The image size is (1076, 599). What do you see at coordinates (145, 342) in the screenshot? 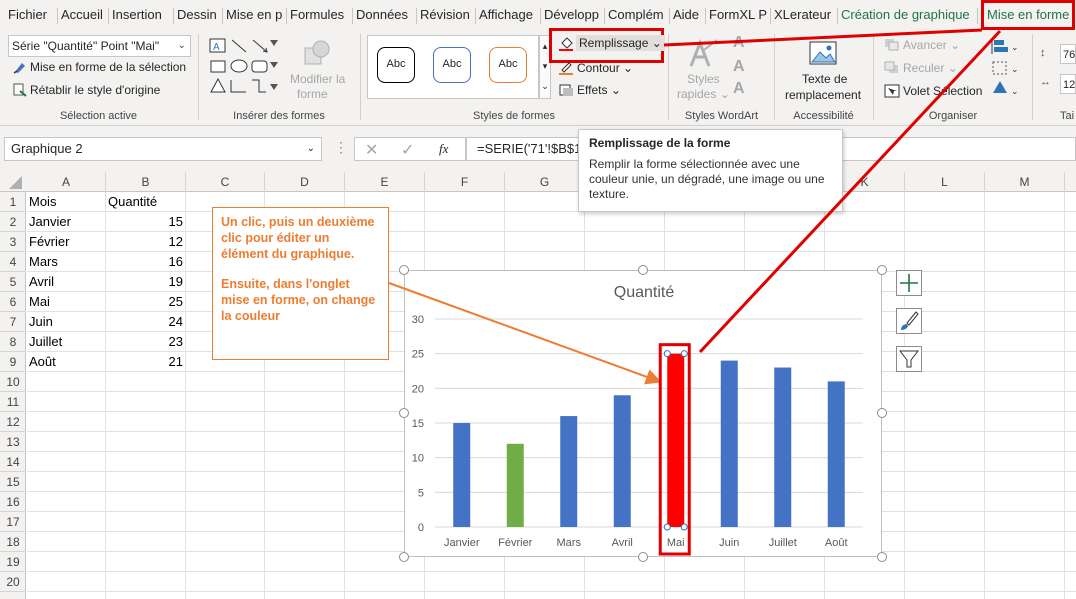
I see `cell-b8: 23` at bounding box center [145, 342].